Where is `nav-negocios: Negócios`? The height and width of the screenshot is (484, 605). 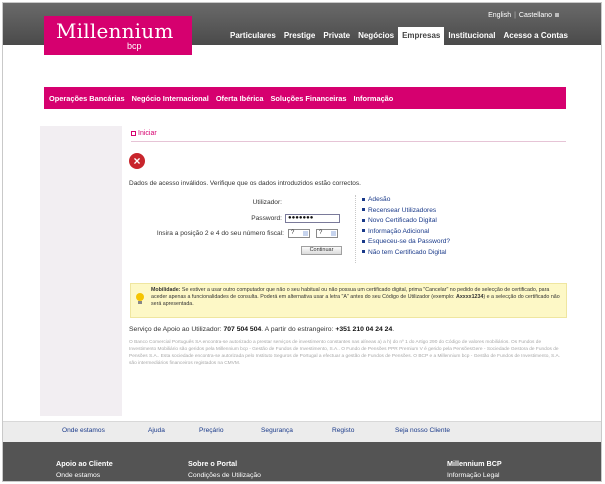
nav-negocios: Negócios is located at coordinates (376, 36).